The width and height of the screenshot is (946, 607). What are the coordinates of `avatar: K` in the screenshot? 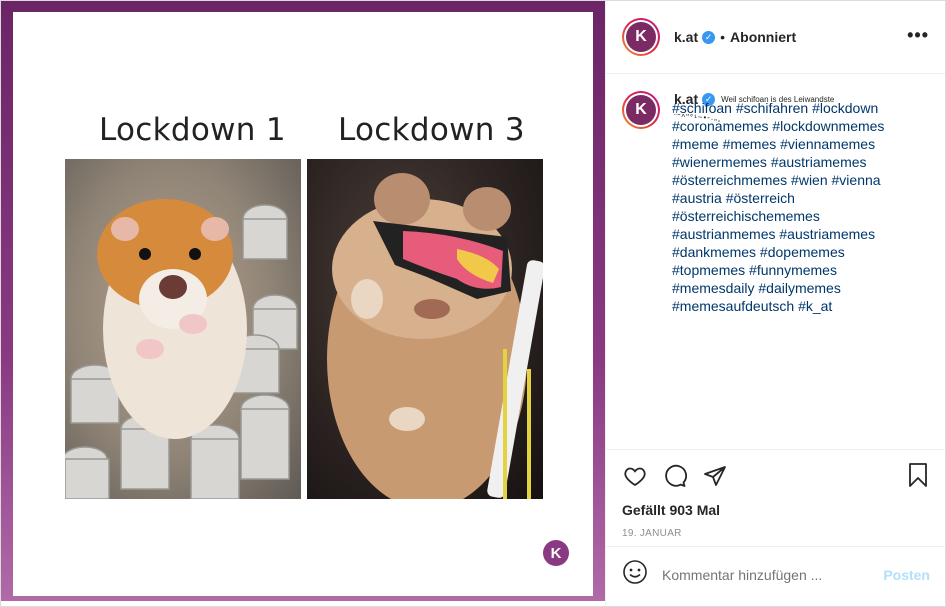 It's located at (641, 37).